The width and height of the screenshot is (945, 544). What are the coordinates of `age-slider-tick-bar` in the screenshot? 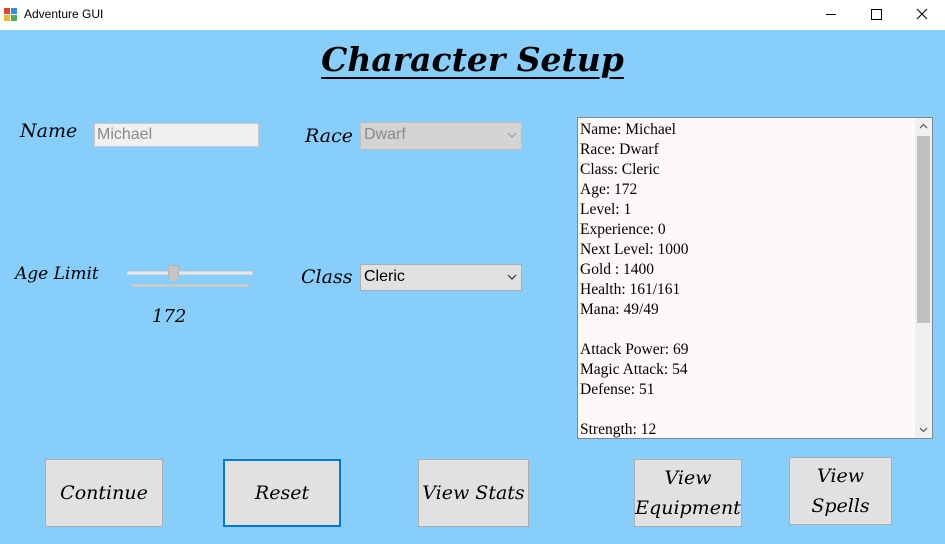 It's located at (190, 285).